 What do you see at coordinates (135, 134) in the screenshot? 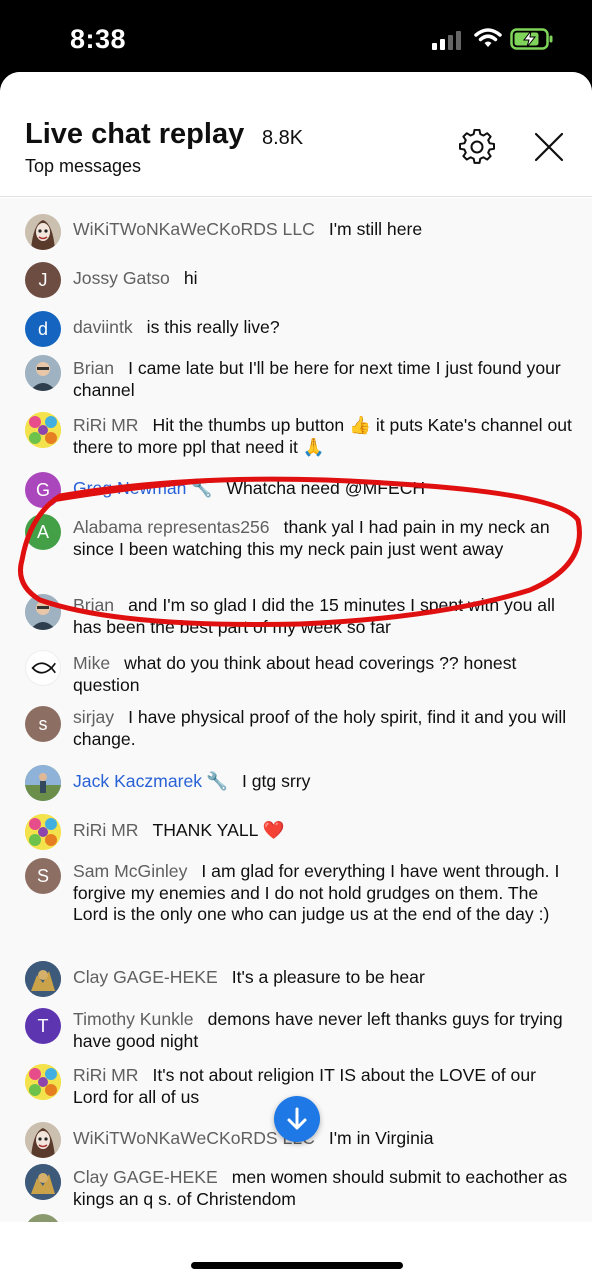
I see `page-title: Live chat replay` at bounding box center [135, 134].